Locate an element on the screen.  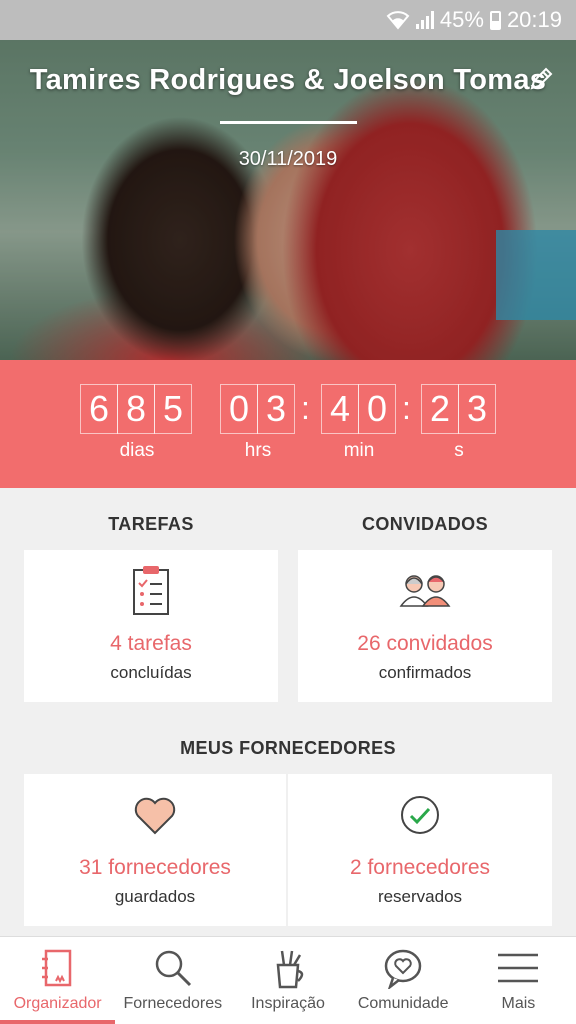
countdown-days-label: dias is located at coordinates (137, 450).